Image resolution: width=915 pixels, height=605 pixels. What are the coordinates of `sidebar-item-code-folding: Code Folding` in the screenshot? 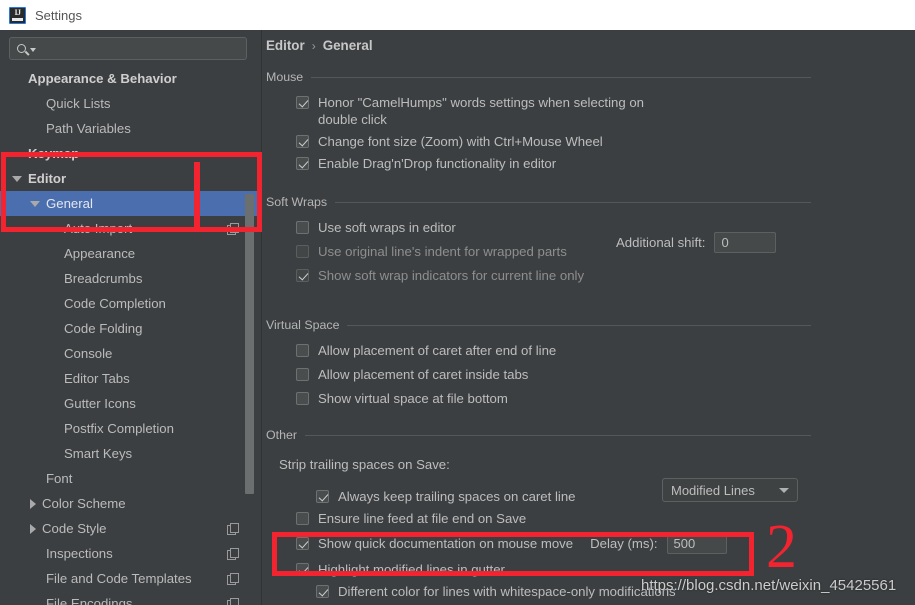 It's located at (131, 328).